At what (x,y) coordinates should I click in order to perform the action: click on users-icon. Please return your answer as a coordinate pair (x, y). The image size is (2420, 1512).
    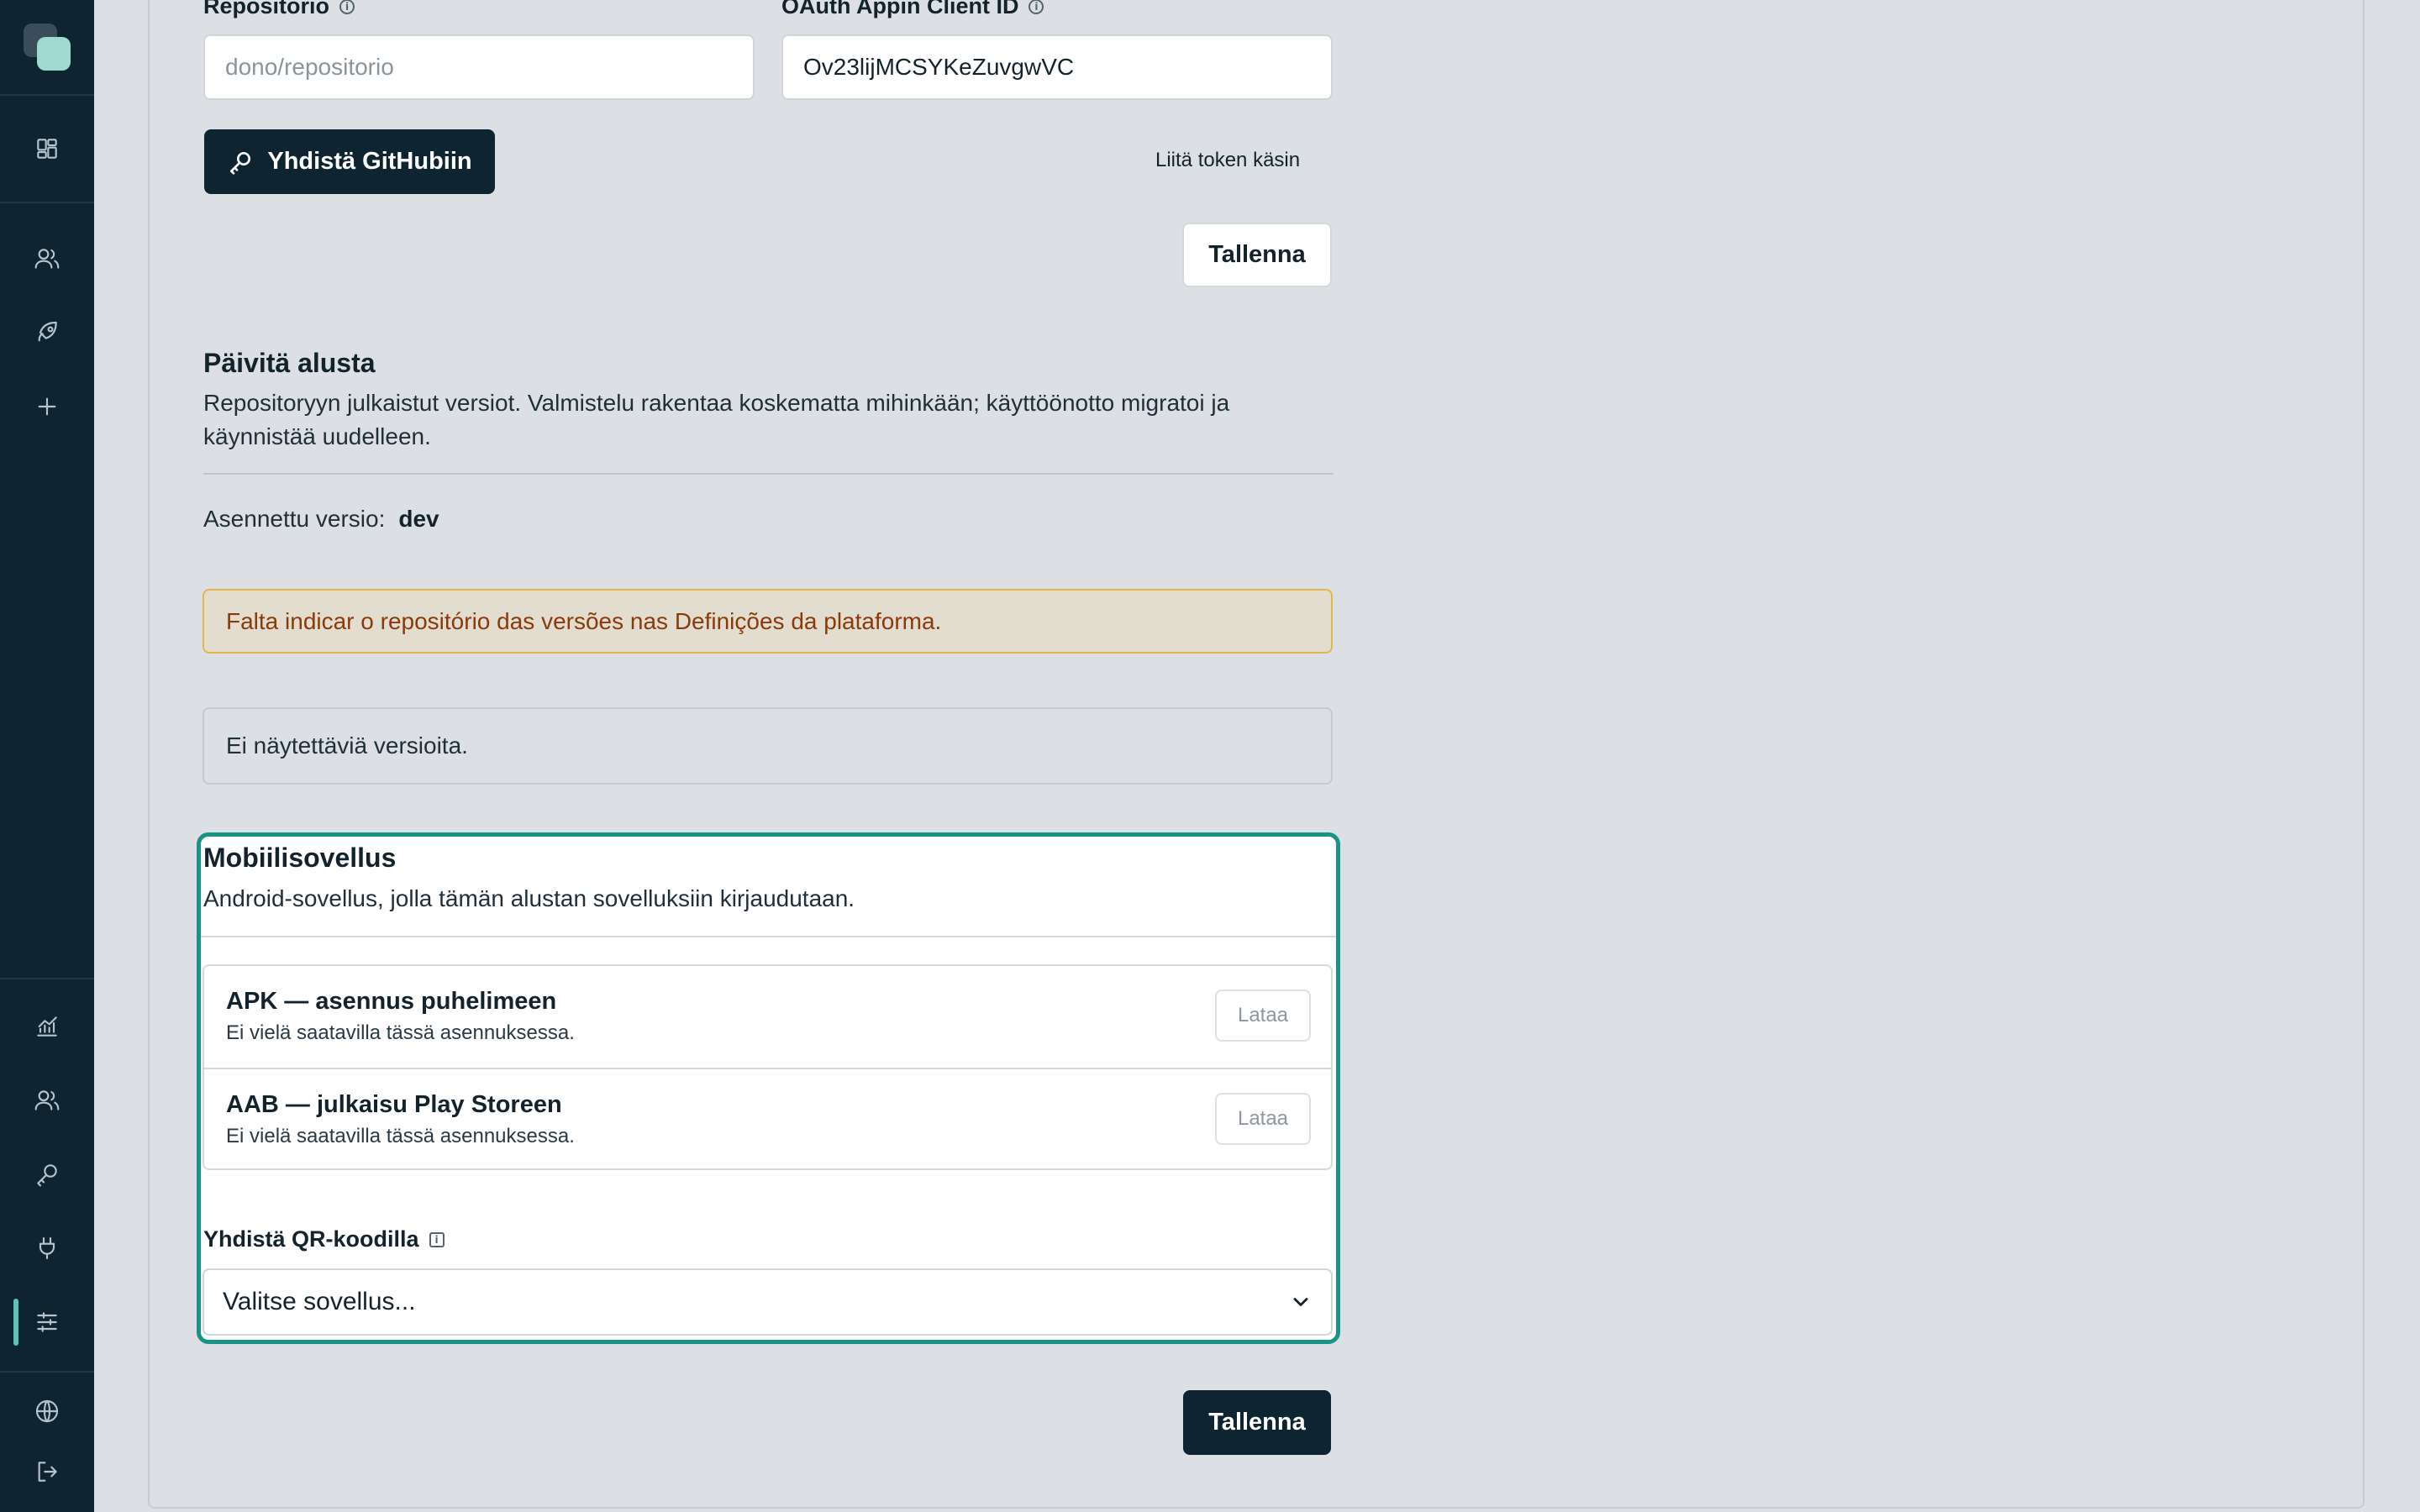
    Looking at the image, I should click on (47, 259).